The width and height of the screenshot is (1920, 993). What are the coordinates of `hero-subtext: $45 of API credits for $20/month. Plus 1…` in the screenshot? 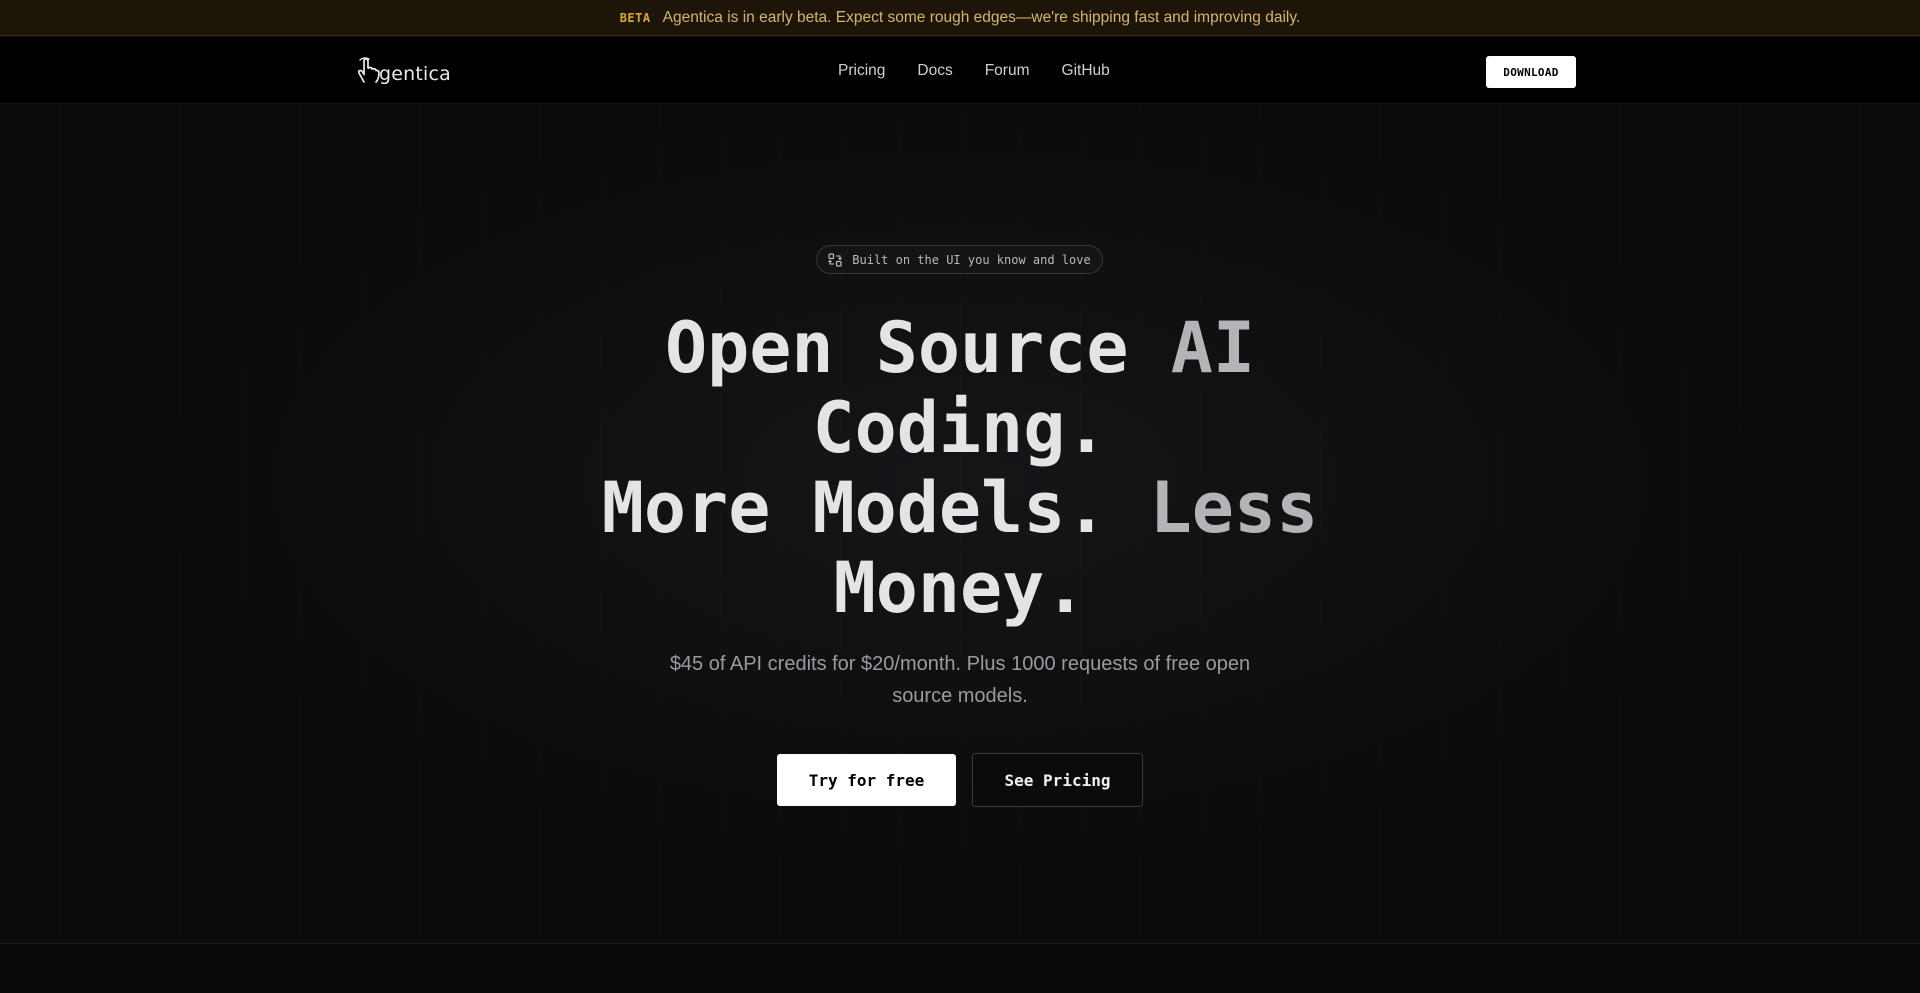 It's located at (960, 680).